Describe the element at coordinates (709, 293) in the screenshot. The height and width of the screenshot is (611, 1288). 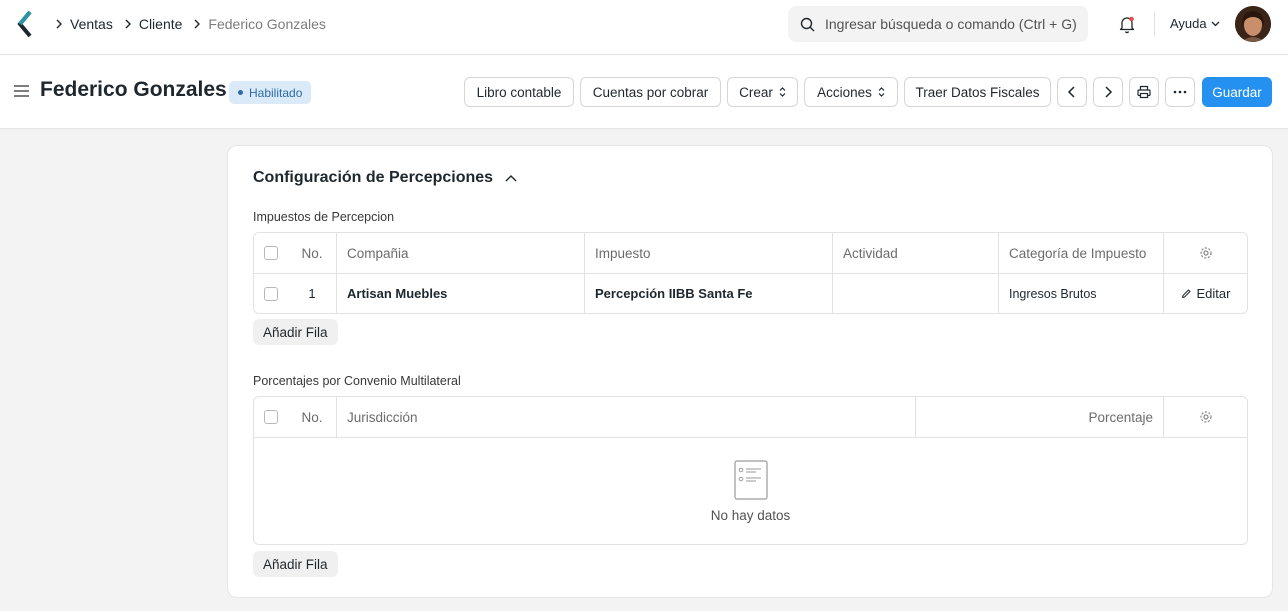
I see `row-tax: Percepción IIBB Santa Fe` at that location.